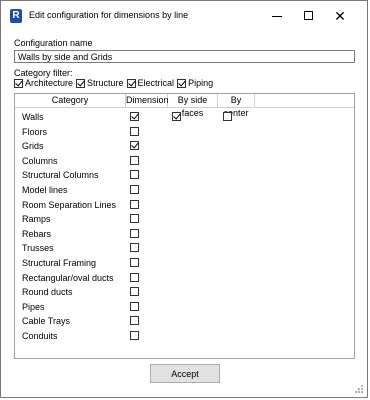 This screenshot has height=400, width=370. Describe the element at coordinates (18, 83) in the screenshot. I see `filter-architecture-checkbox` at that location.